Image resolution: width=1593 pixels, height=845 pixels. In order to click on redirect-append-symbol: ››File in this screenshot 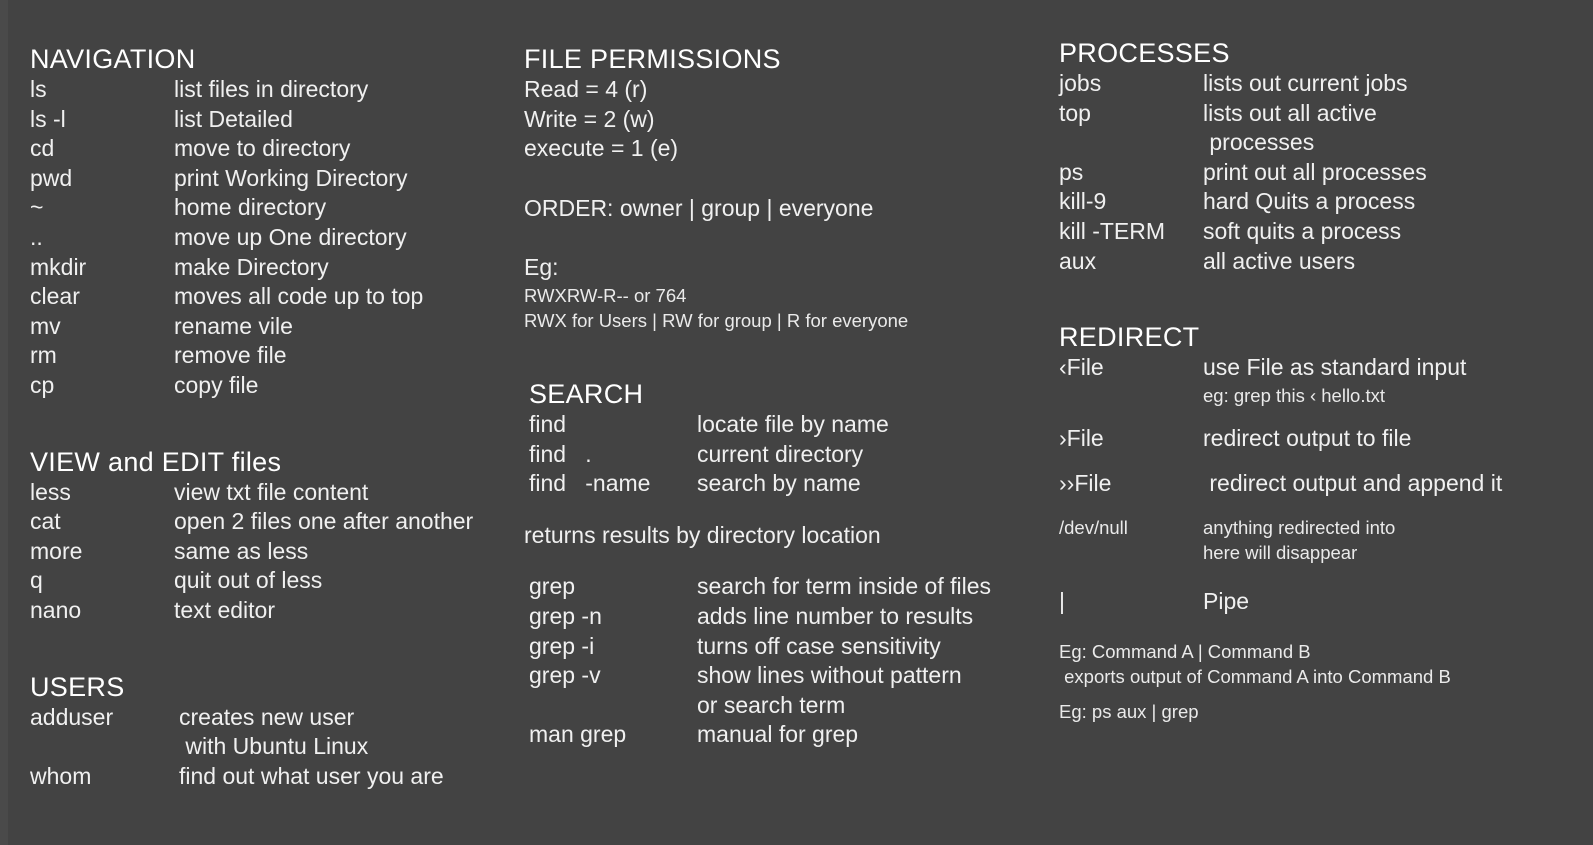, I will do `click(1085, 483)`.